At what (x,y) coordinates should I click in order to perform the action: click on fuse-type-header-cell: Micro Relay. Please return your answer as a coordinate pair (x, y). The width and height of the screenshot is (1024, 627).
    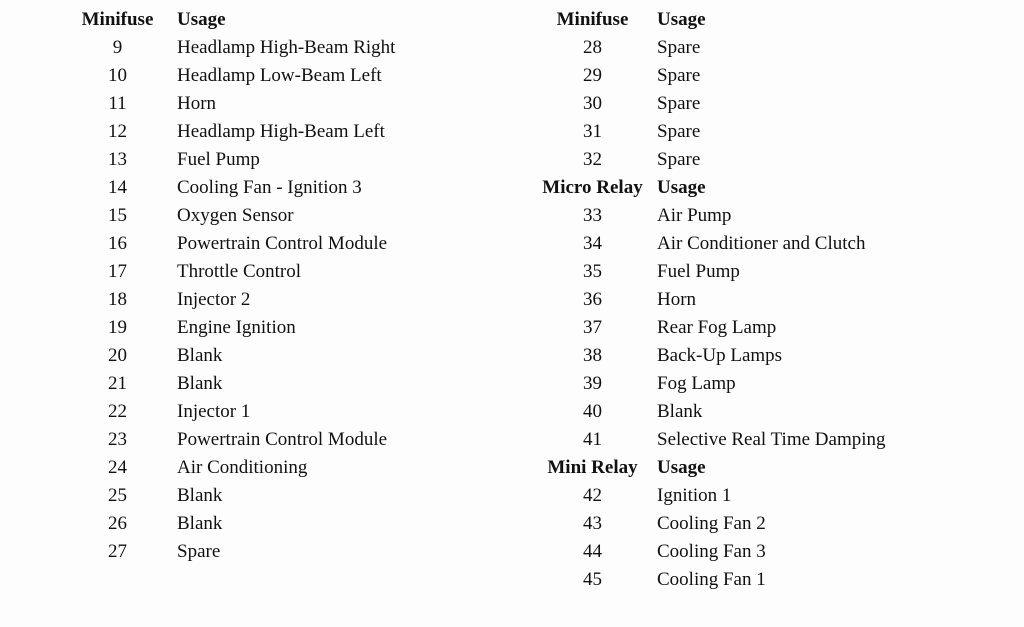
    Looking at the image, I should click on (592, 187).